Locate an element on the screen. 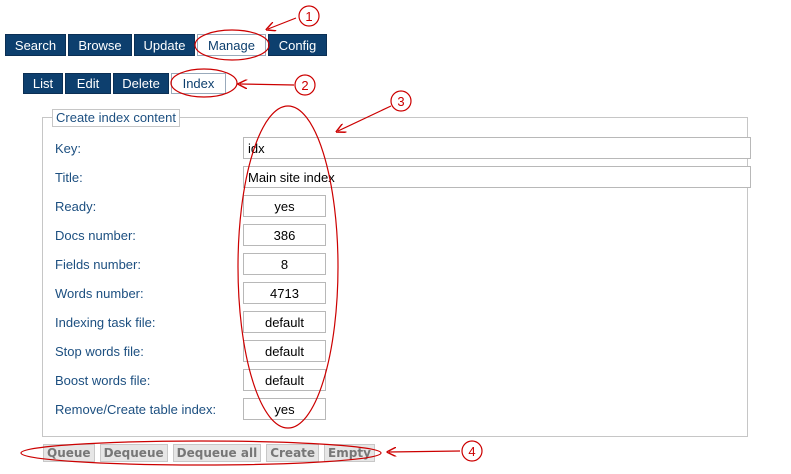 Image resolution: width=791 pixels, height=474 pixels. fields-number-value: 8 is located at coordinates (284, 264).